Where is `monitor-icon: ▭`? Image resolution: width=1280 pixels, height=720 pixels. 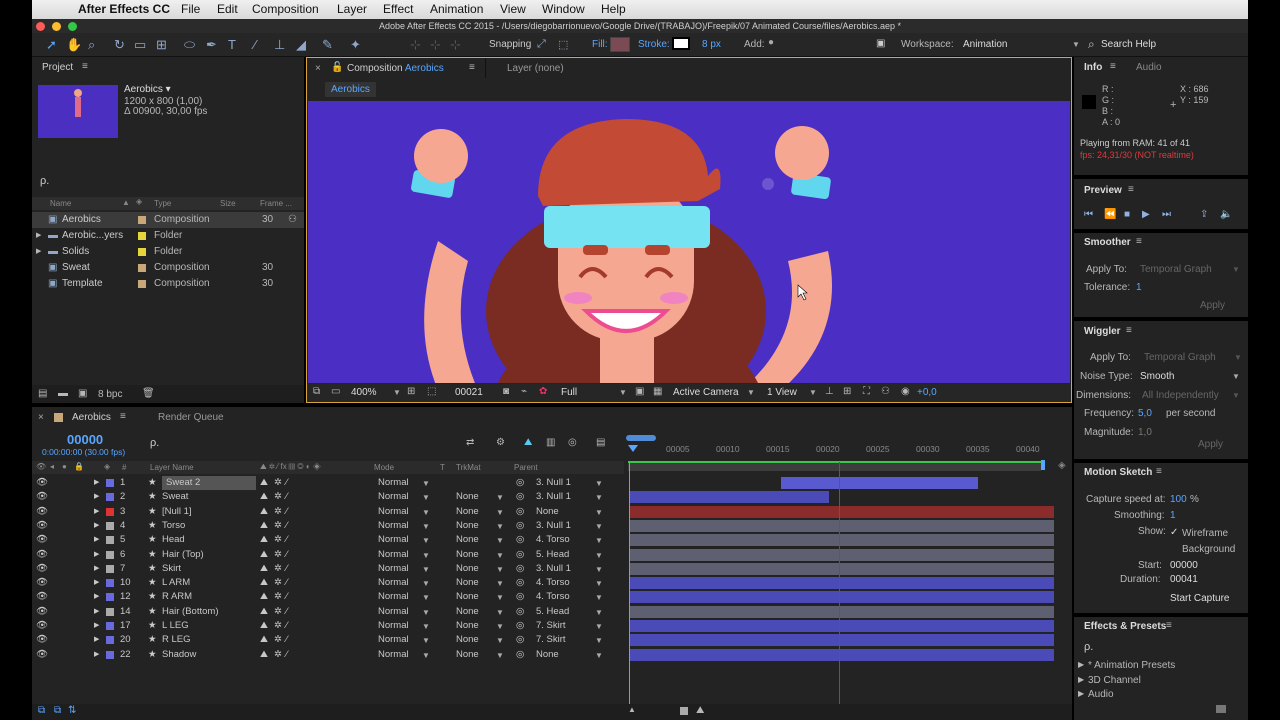
monitor-icon: ▭ is located at coordinates (335, 391).